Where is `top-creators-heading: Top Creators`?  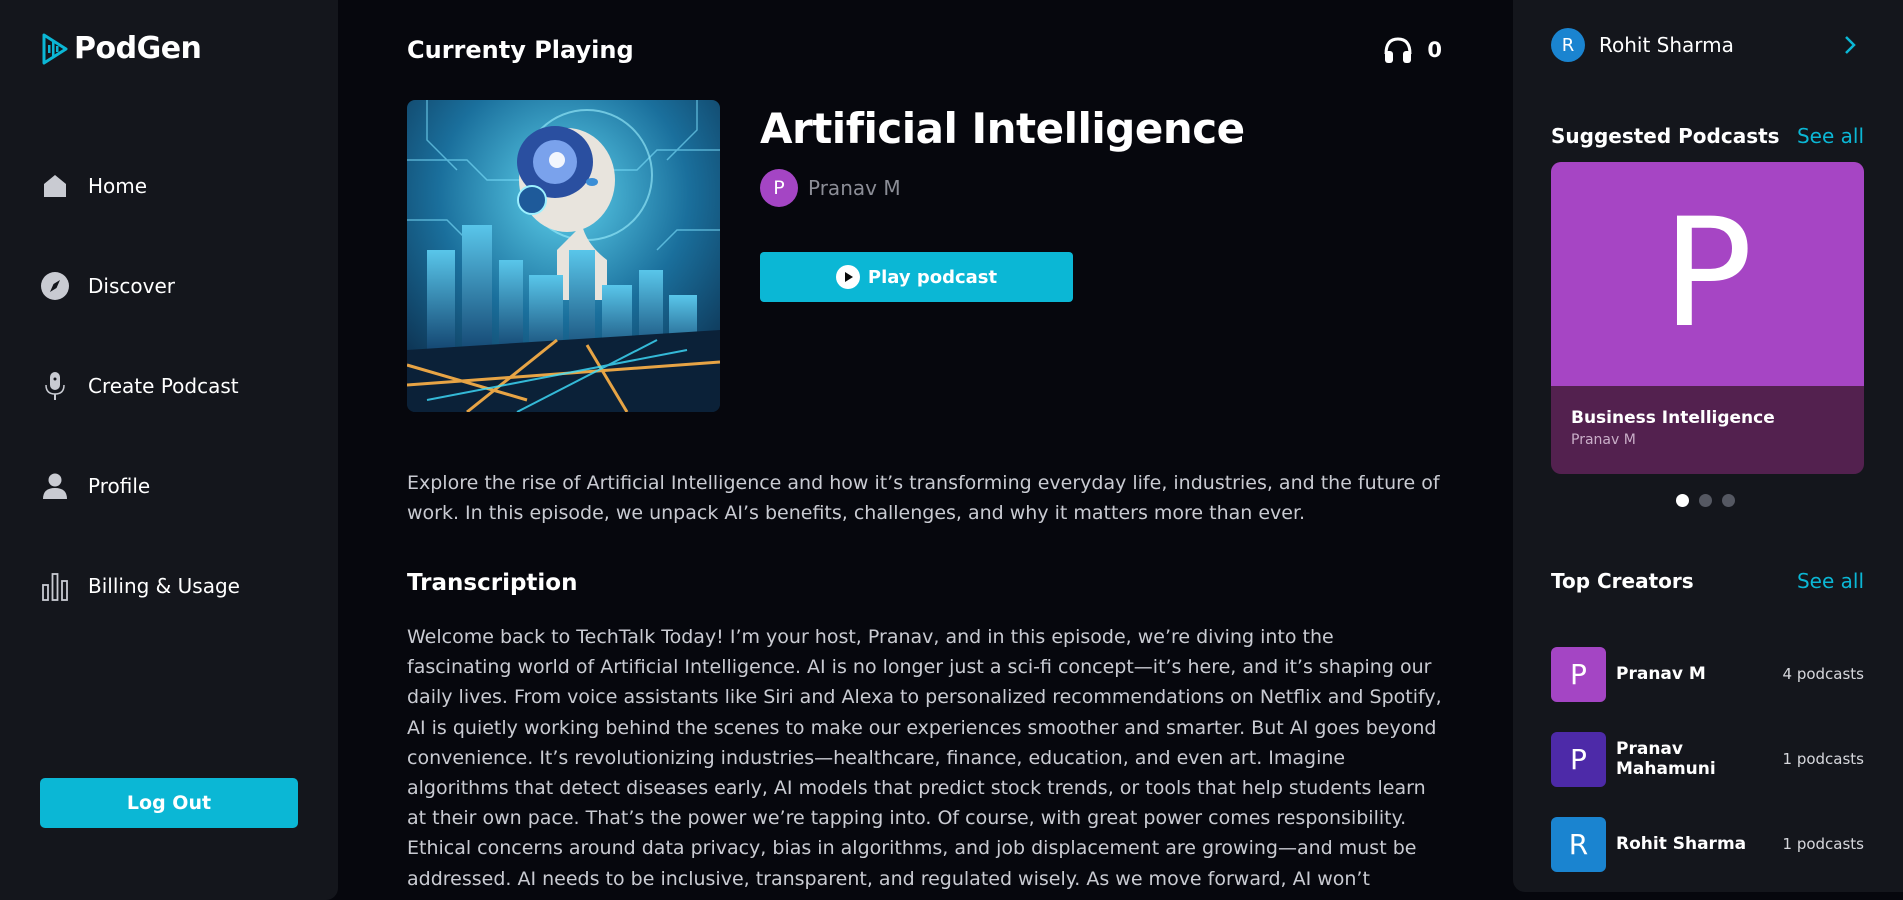 top-creators-heading: Top Creators is located at coordinates (1622, 581).